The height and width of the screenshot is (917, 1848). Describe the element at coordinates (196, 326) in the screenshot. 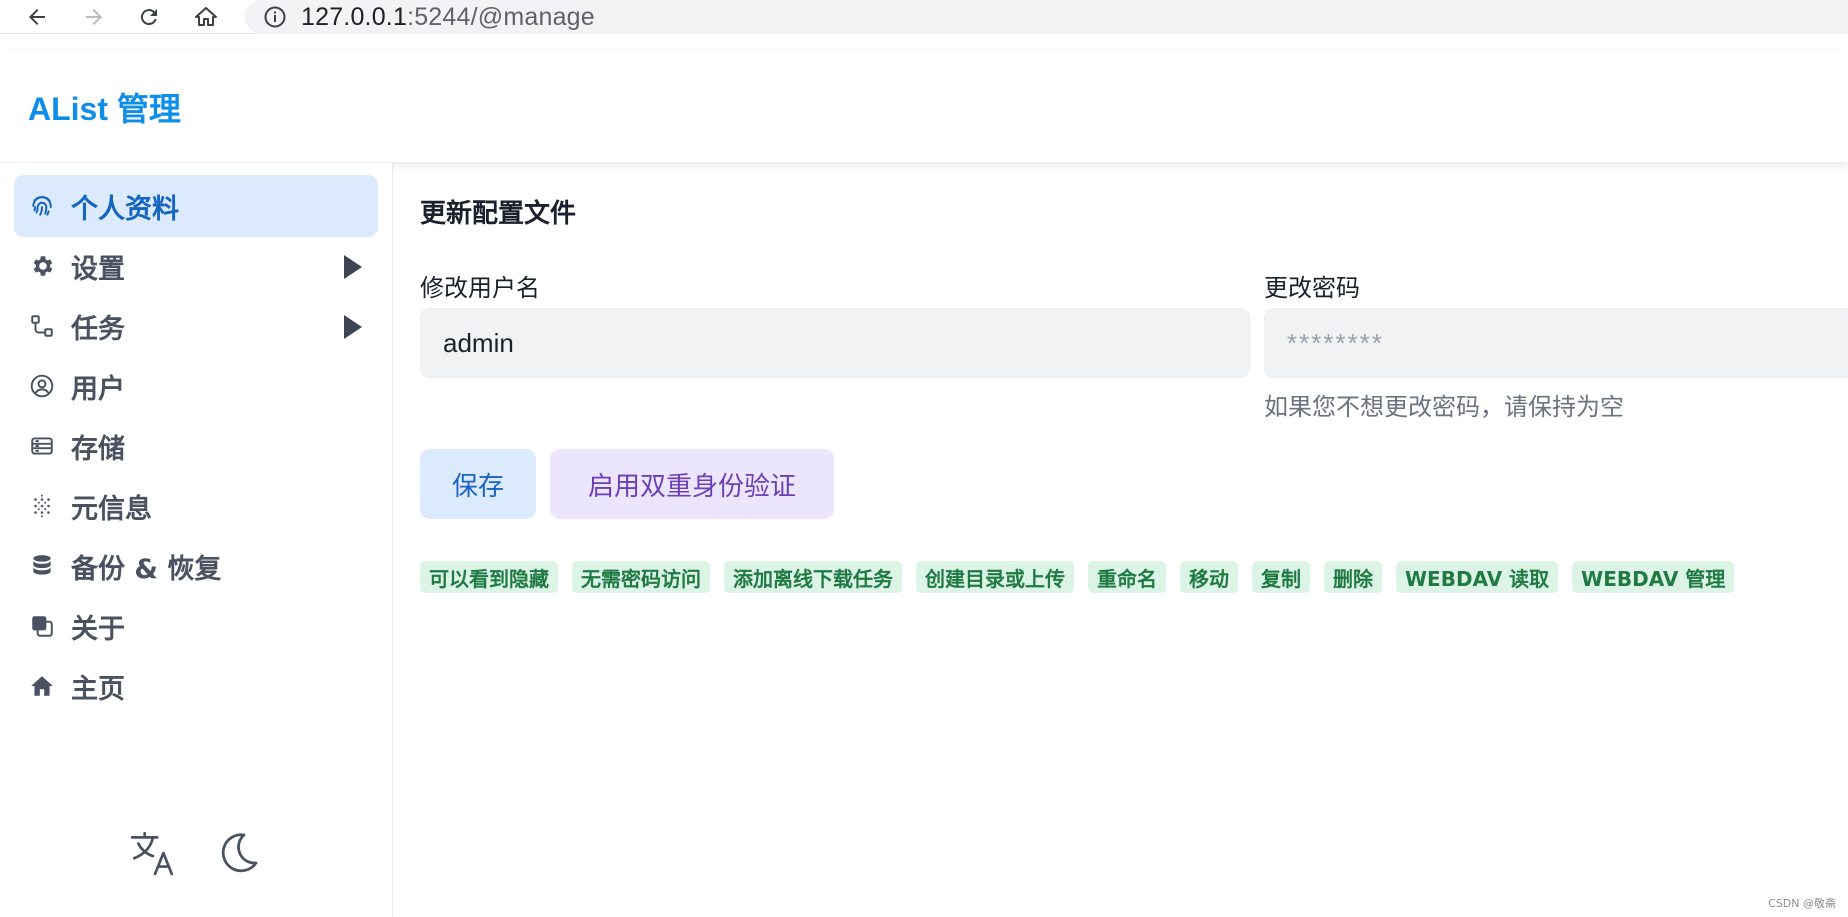

I see `sidebar-item-tasks: 任务` at that location.